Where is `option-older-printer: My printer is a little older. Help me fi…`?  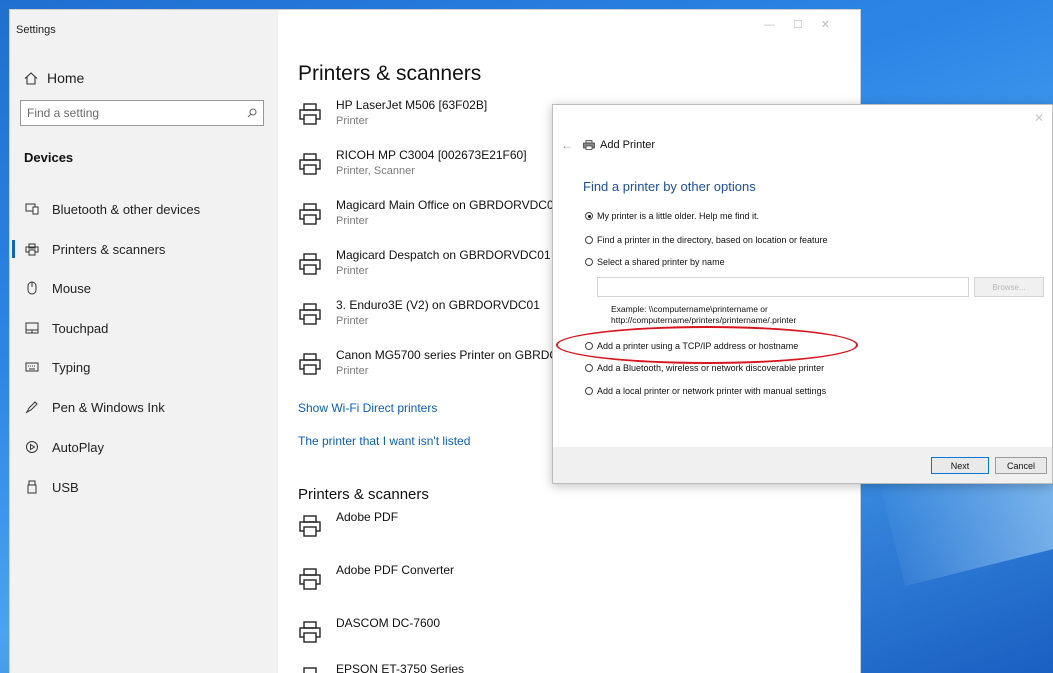
option-older-printer: My printer is a little older. Help me fi… is located at coordinates (672, 216).